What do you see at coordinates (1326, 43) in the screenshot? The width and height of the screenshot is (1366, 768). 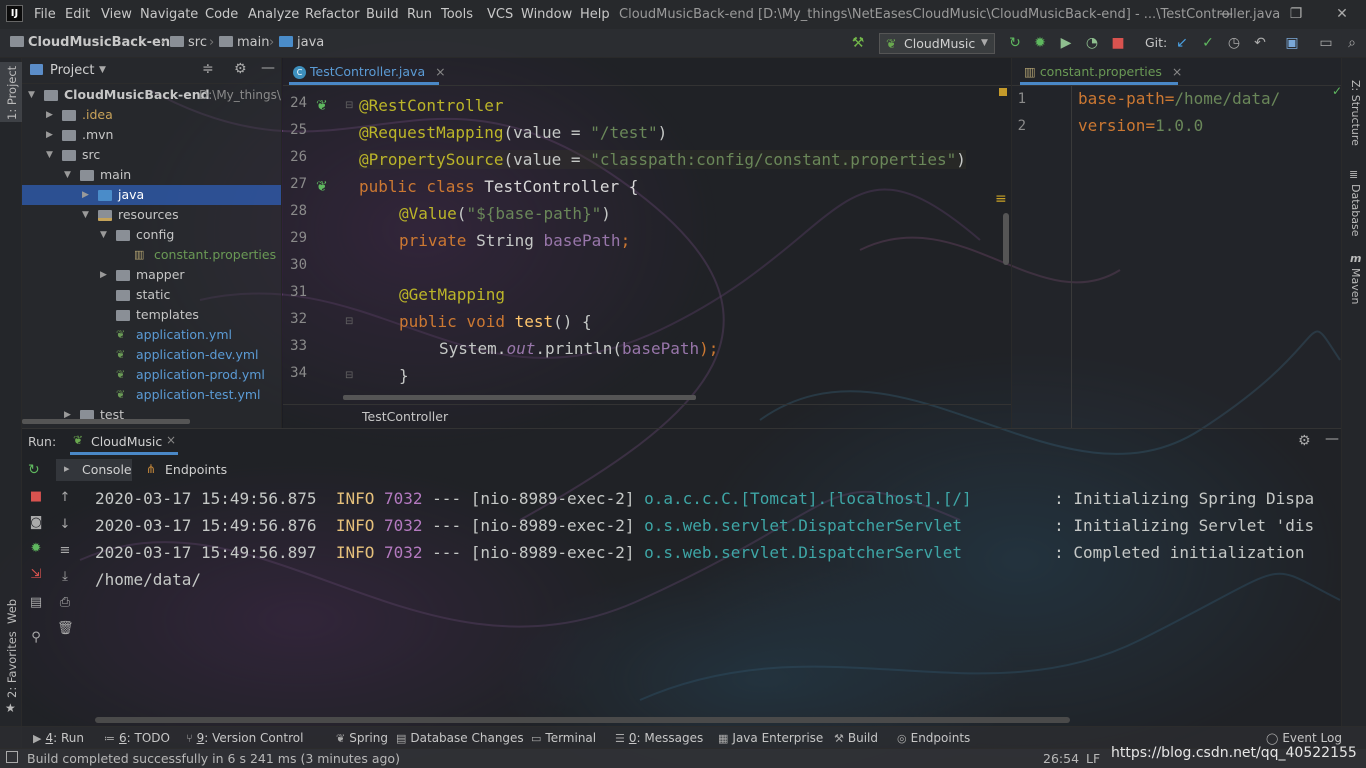 I see `toggle-toolbar-icon: ▭` at bounding box center [1326, 43].